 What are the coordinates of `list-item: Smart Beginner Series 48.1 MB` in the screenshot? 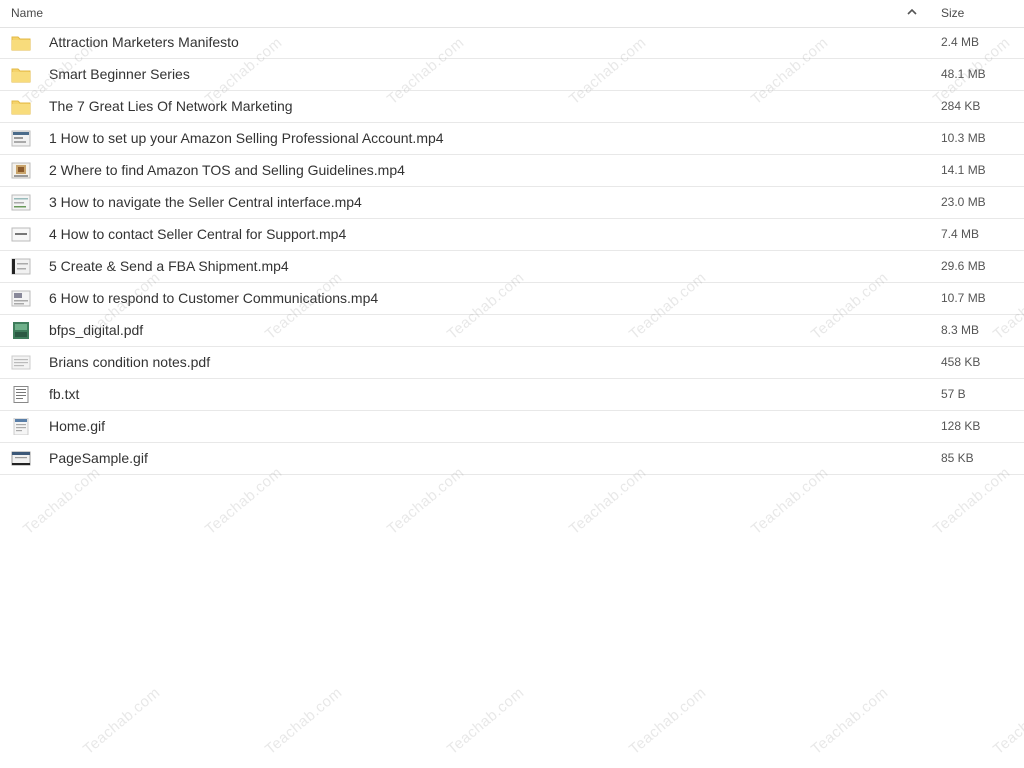 It's located at (512, 75).